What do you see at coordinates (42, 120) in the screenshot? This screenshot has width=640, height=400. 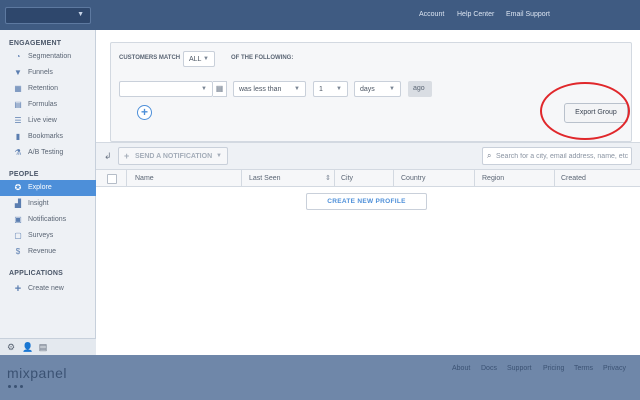 I see `sidebar-item-label: Live view` at bounding box center [42, 120].